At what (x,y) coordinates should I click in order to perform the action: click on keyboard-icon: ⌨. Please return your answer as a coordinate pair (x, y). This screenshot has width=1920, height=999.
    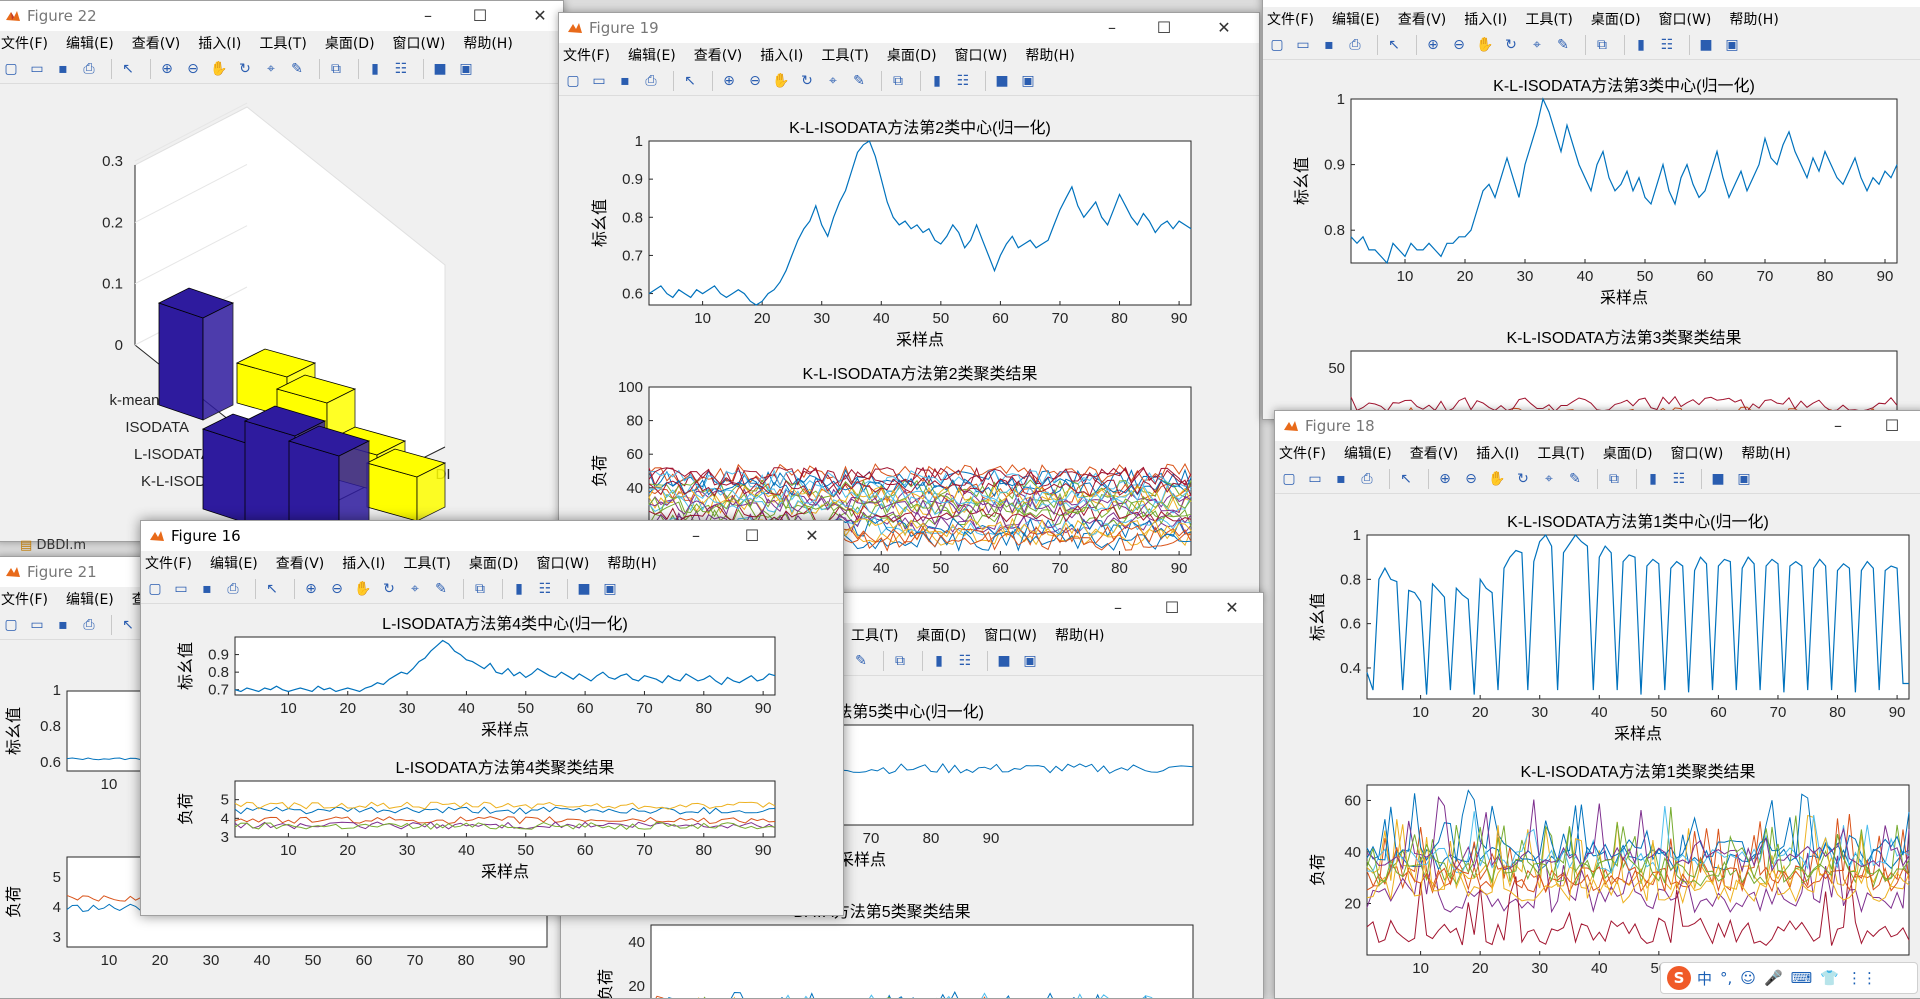
    Looking at the image, I should click on (1802, 978).